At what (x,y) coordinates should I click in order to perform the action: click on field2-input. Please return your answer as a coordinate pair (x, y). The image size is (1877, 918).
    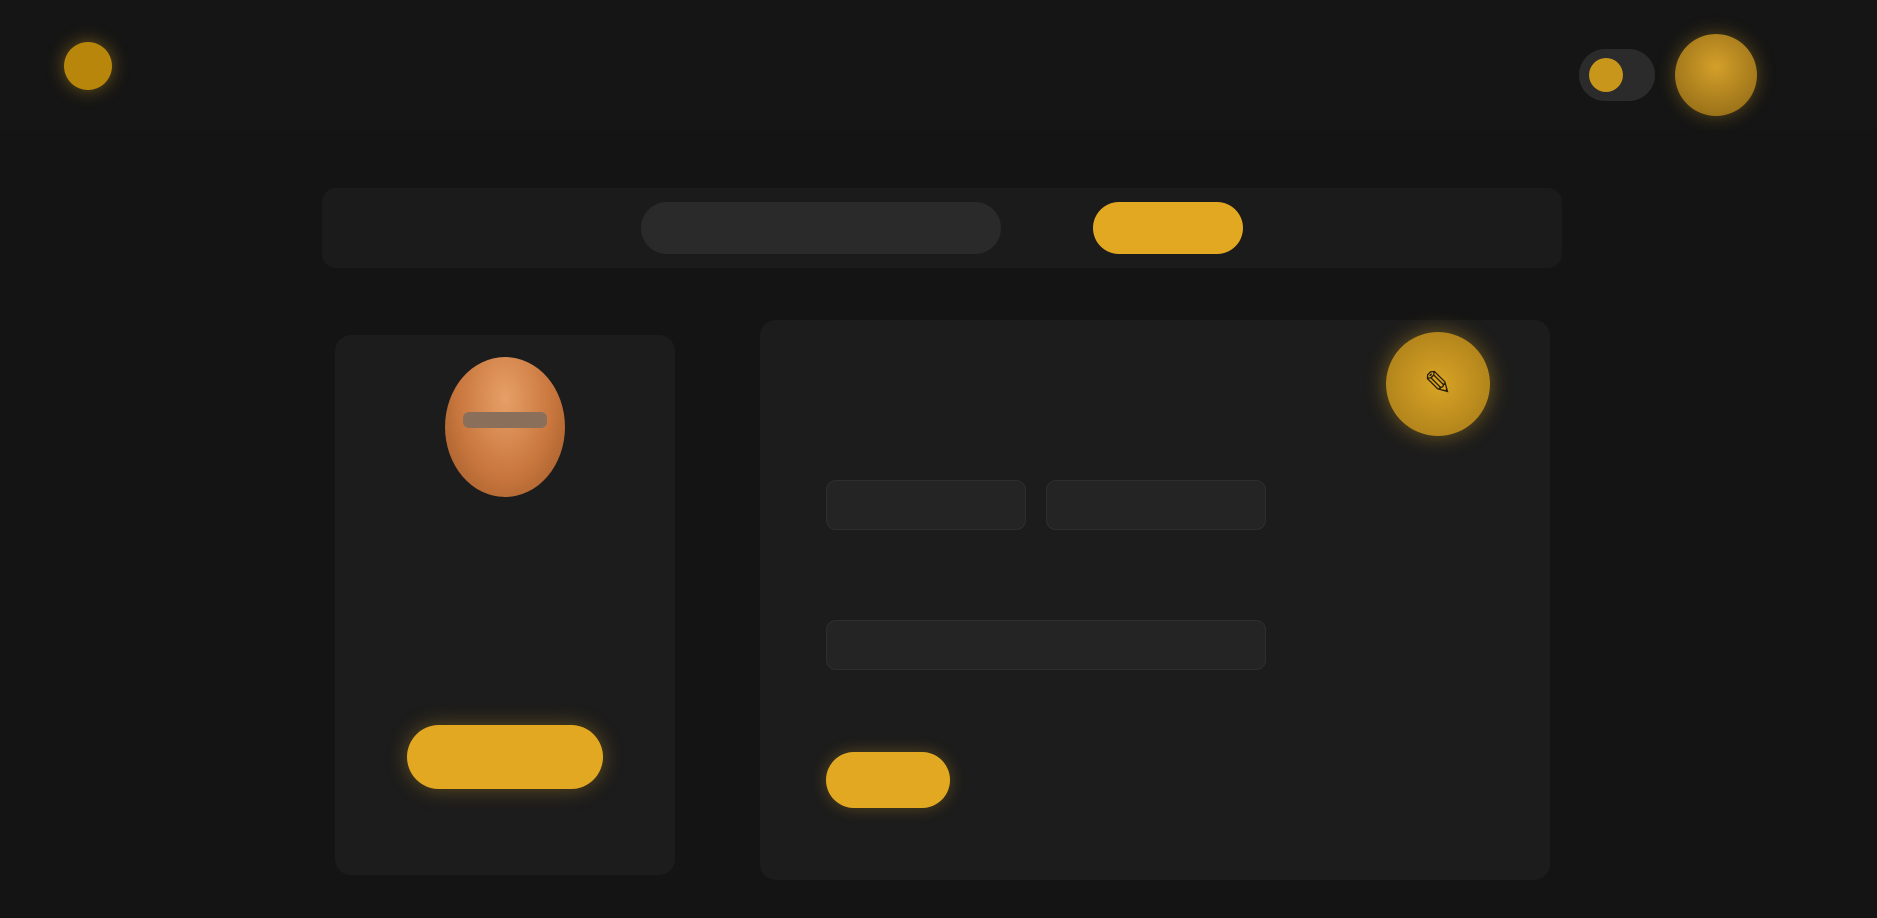
    Looking at the image, I should click on (1046, 645).